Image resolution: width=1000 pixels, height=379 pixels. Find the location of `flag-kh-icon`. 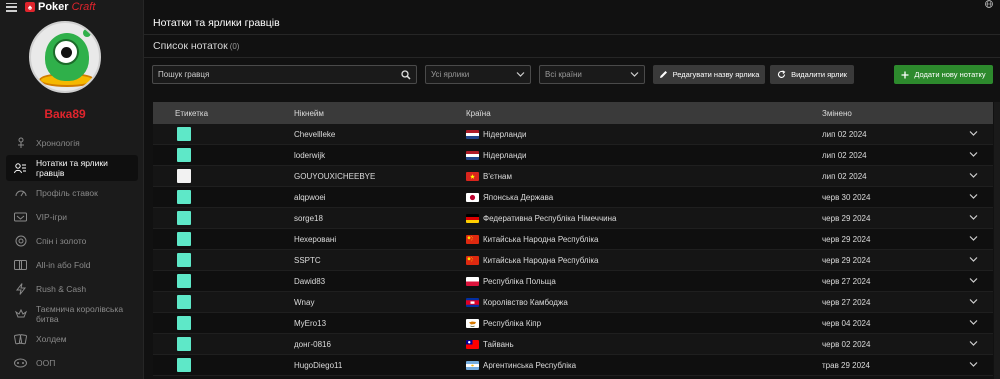

flag-kh-icon is located at coordinates (472, 302).